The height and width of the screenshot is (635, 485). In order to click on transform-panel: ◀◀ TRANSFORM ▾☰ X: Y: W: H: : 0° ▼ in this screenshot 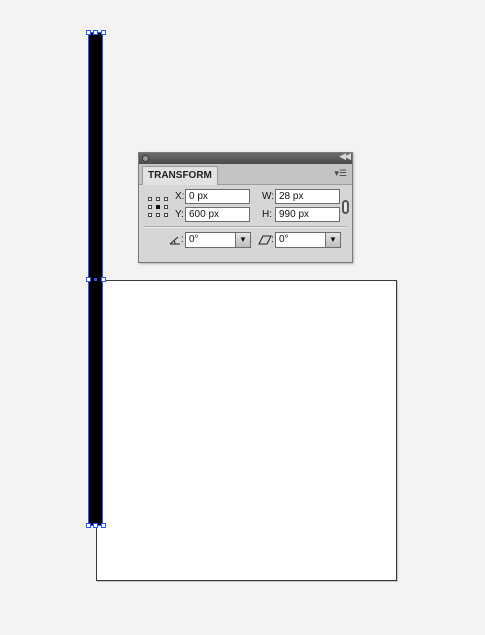, I will do `click(245, 207)`.